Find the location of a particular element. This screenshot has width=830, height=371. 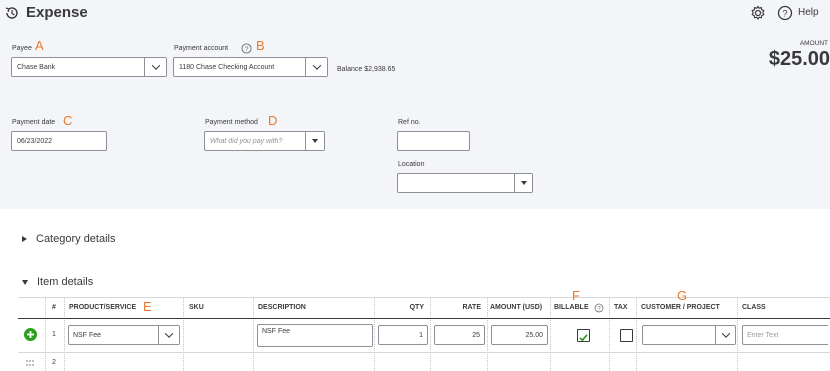

history-icon is located at coordinates (12, 13).